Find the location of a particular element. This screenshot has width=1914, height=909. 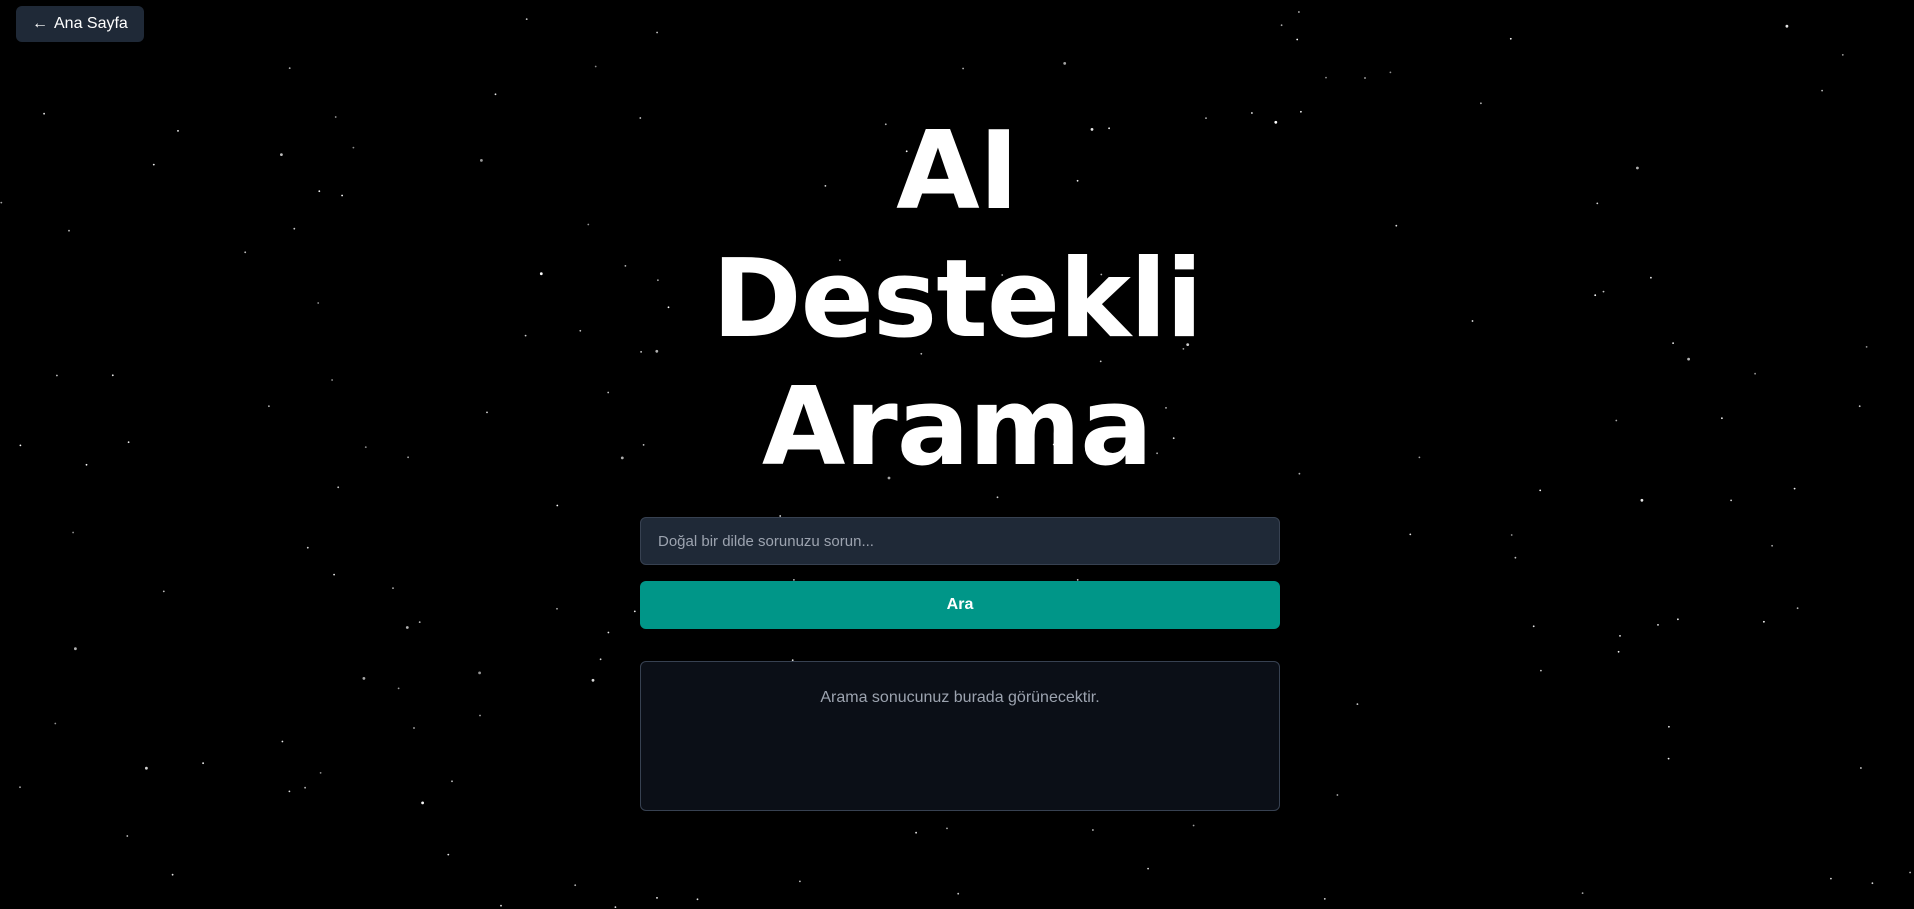

back-arrow-icon: ← is located at coordinates (40, 23).